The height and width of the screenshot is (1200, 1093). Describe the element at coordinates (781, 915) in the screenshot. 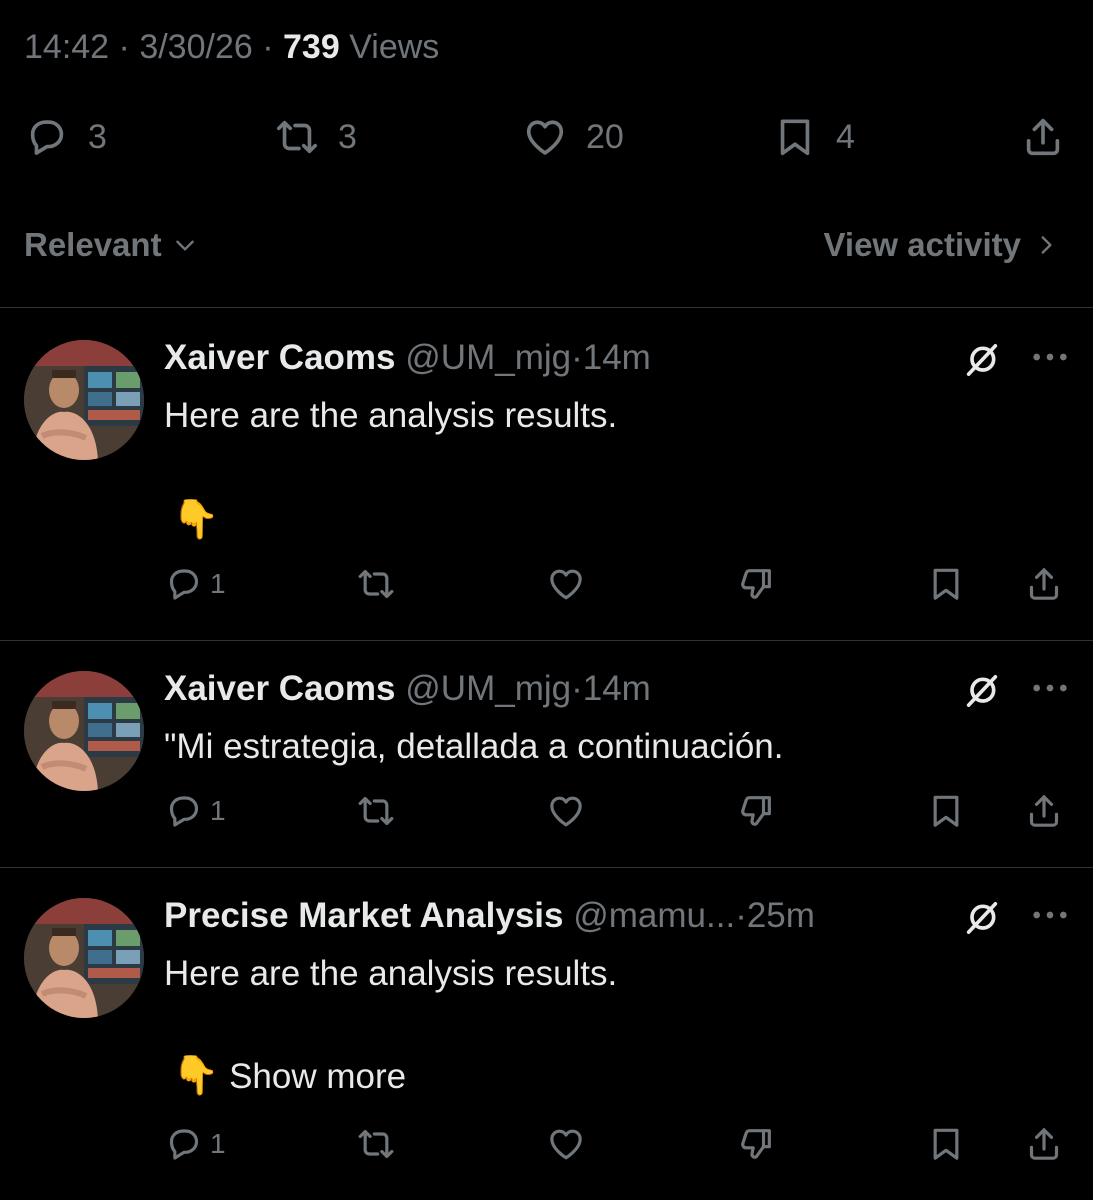

I see `reply-time: 25m` at that location.